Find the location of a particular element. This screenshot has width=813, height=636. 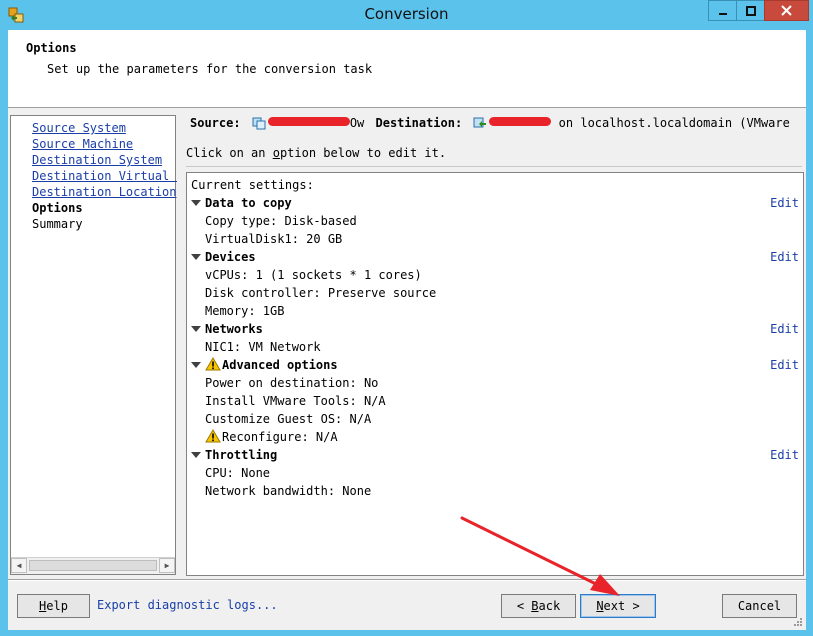

section-throttling-text: Throttling is located at coordinates (241, 455).